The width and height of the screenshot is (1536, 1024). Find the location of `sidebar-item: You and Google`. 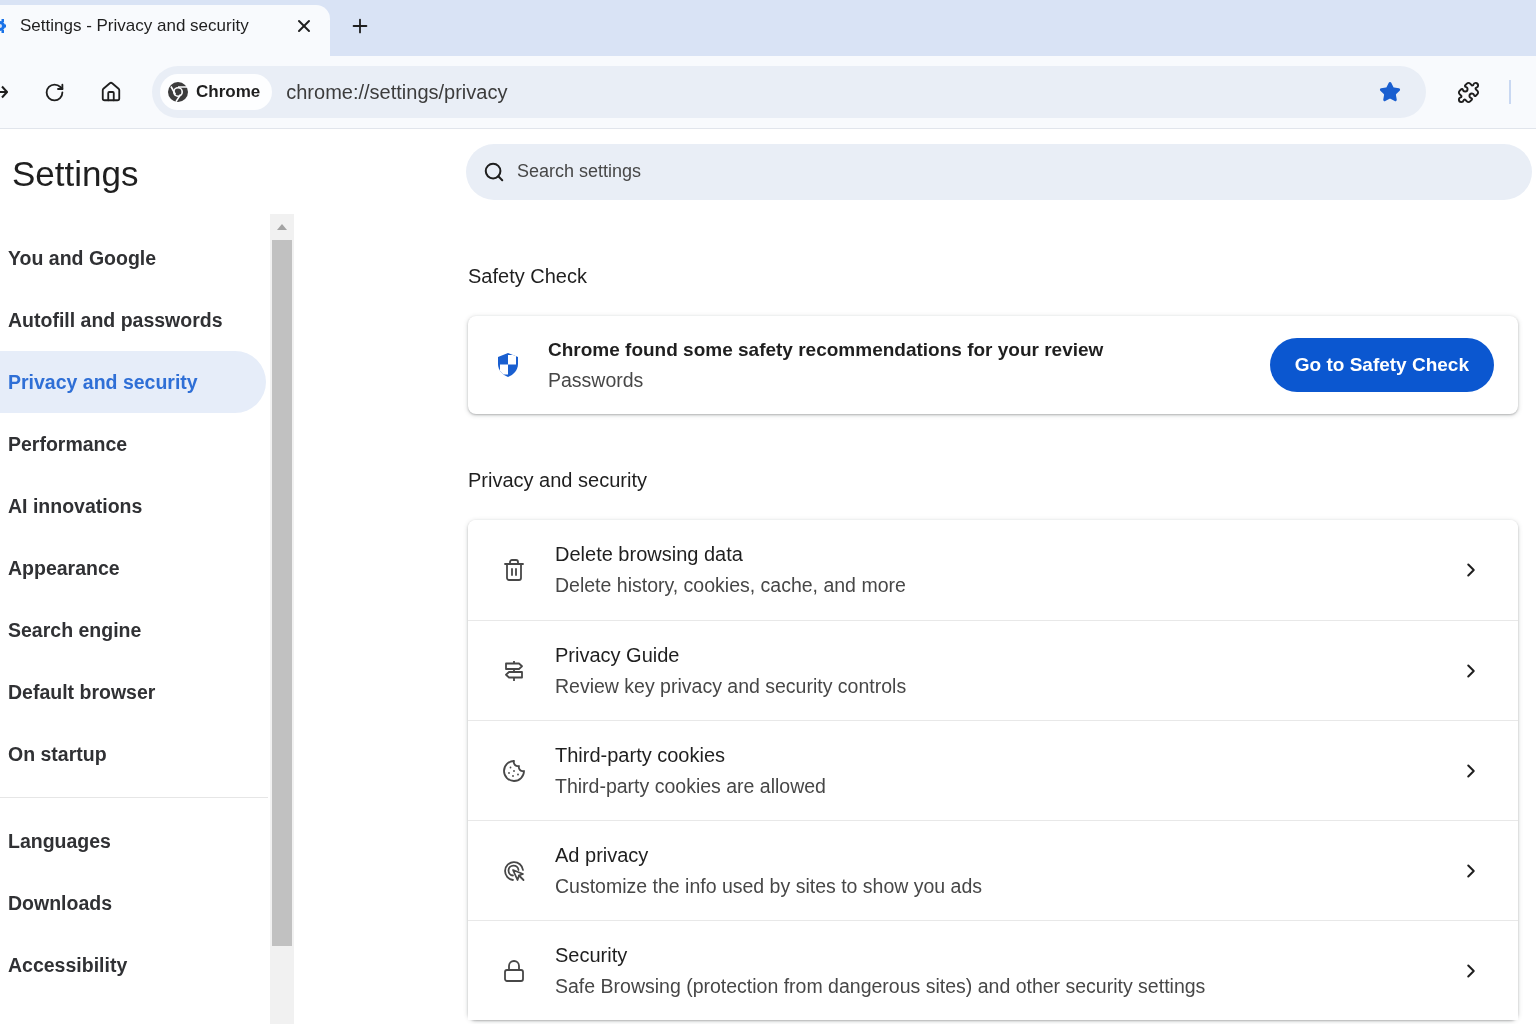

sidebar-item: You and Google is located at coordinates (133, 258).